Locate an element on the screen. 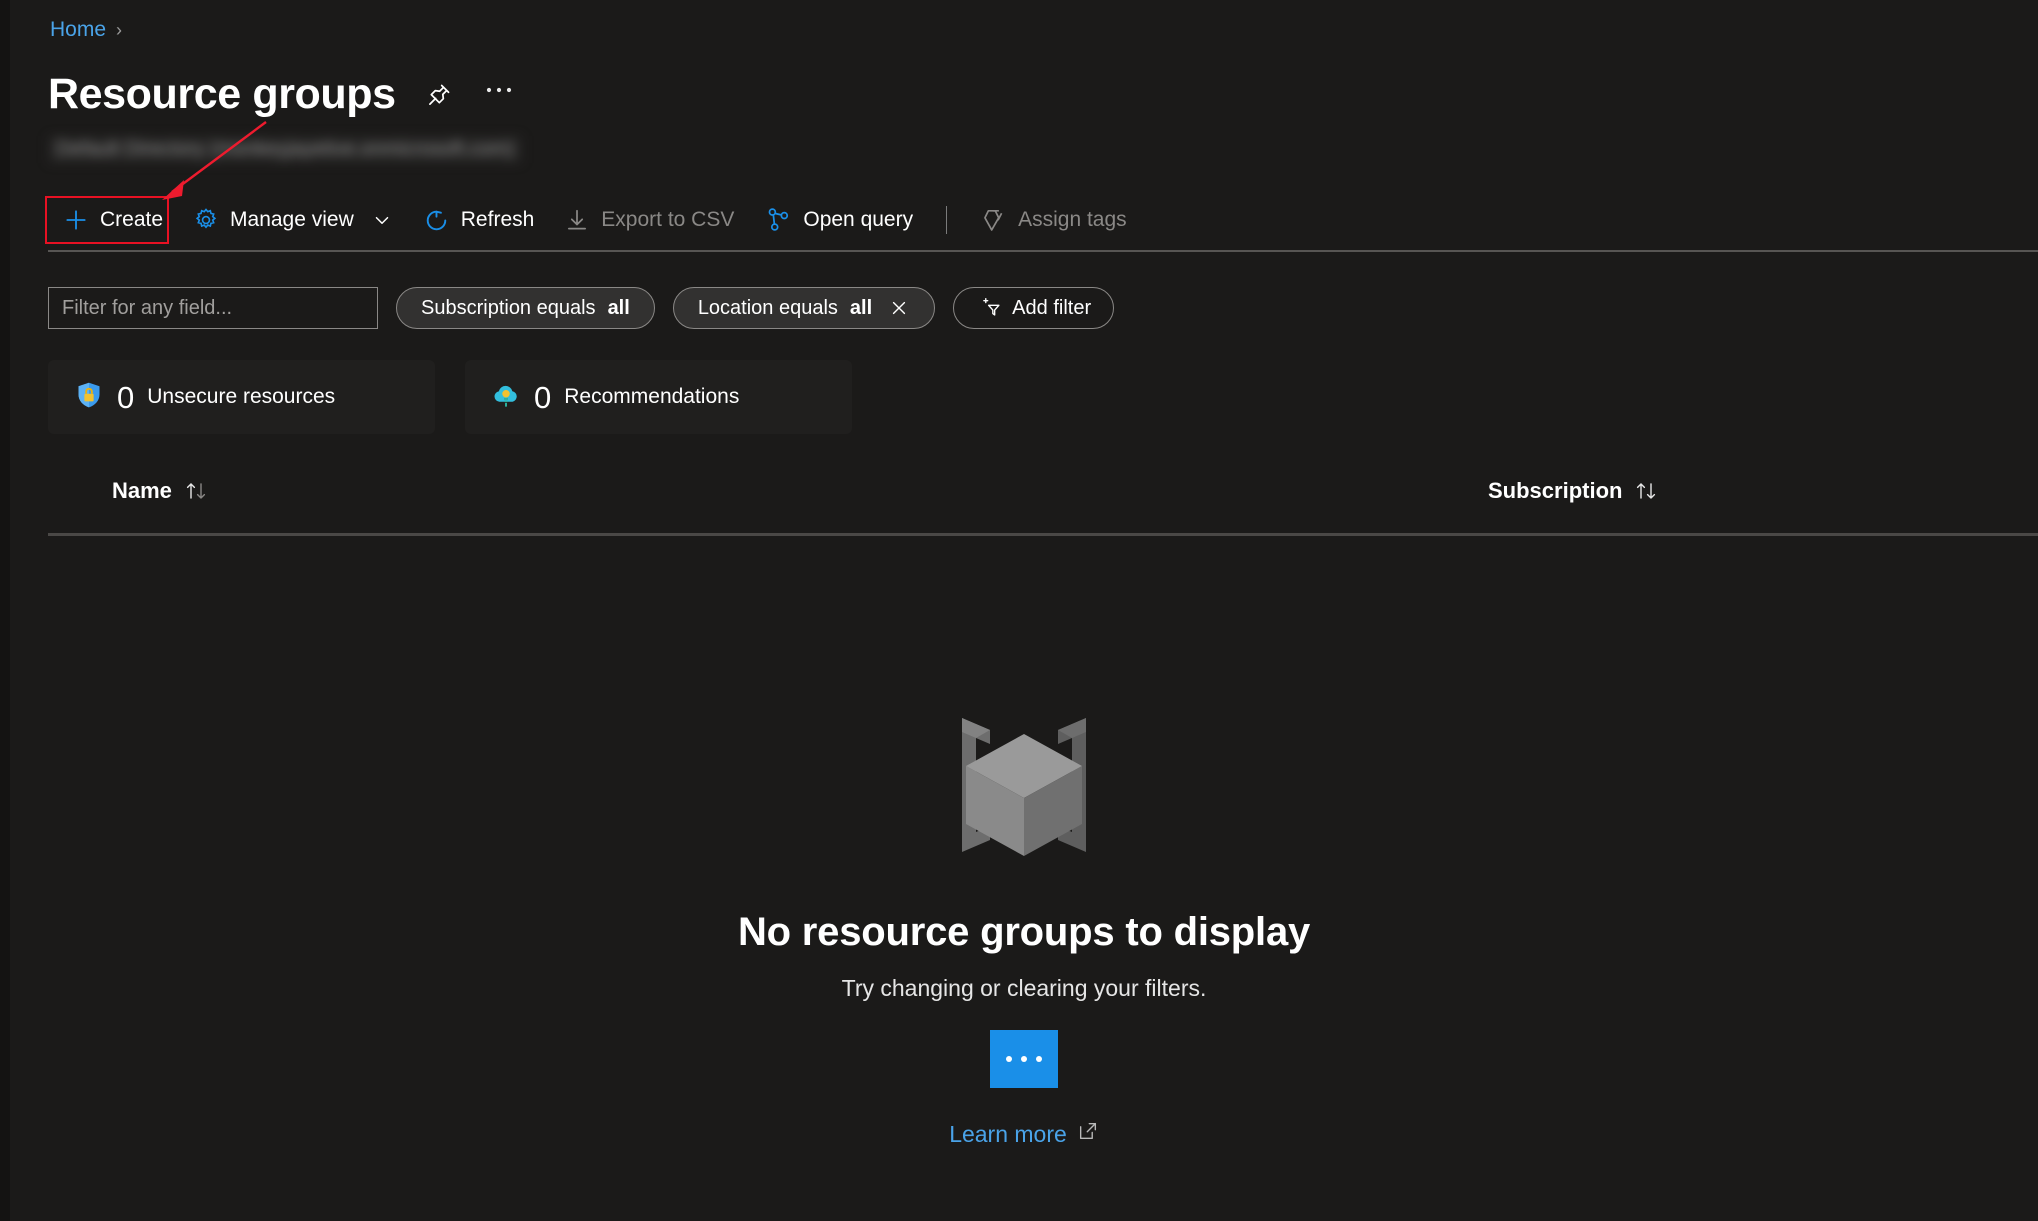  column-header-subscription: Subscription is located at coordinates (1574, 491).